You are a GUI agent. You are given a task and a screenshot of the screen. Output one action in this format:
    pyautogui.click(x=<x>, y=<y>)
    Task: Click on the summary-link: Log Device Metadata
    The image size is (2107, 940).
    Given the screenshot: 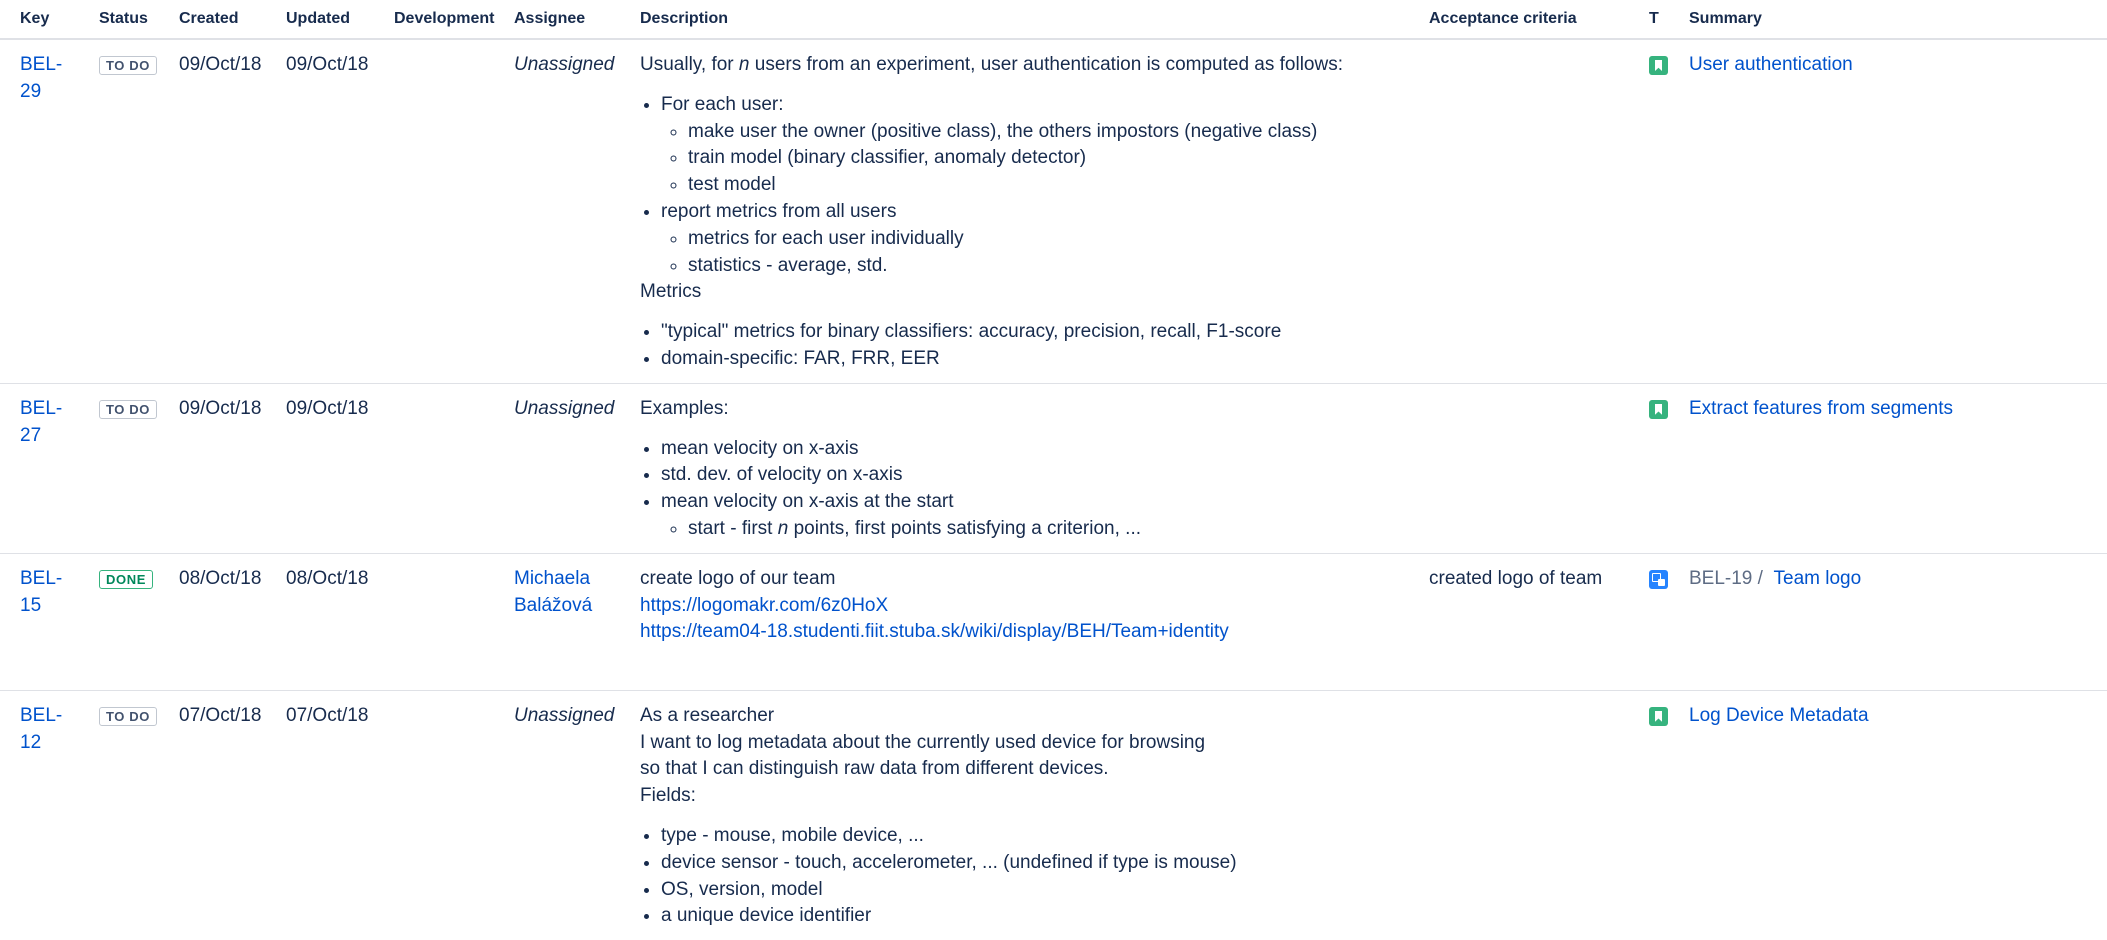 What is the action you would take?
    pyautogui.click(x=1779, y=715)
    